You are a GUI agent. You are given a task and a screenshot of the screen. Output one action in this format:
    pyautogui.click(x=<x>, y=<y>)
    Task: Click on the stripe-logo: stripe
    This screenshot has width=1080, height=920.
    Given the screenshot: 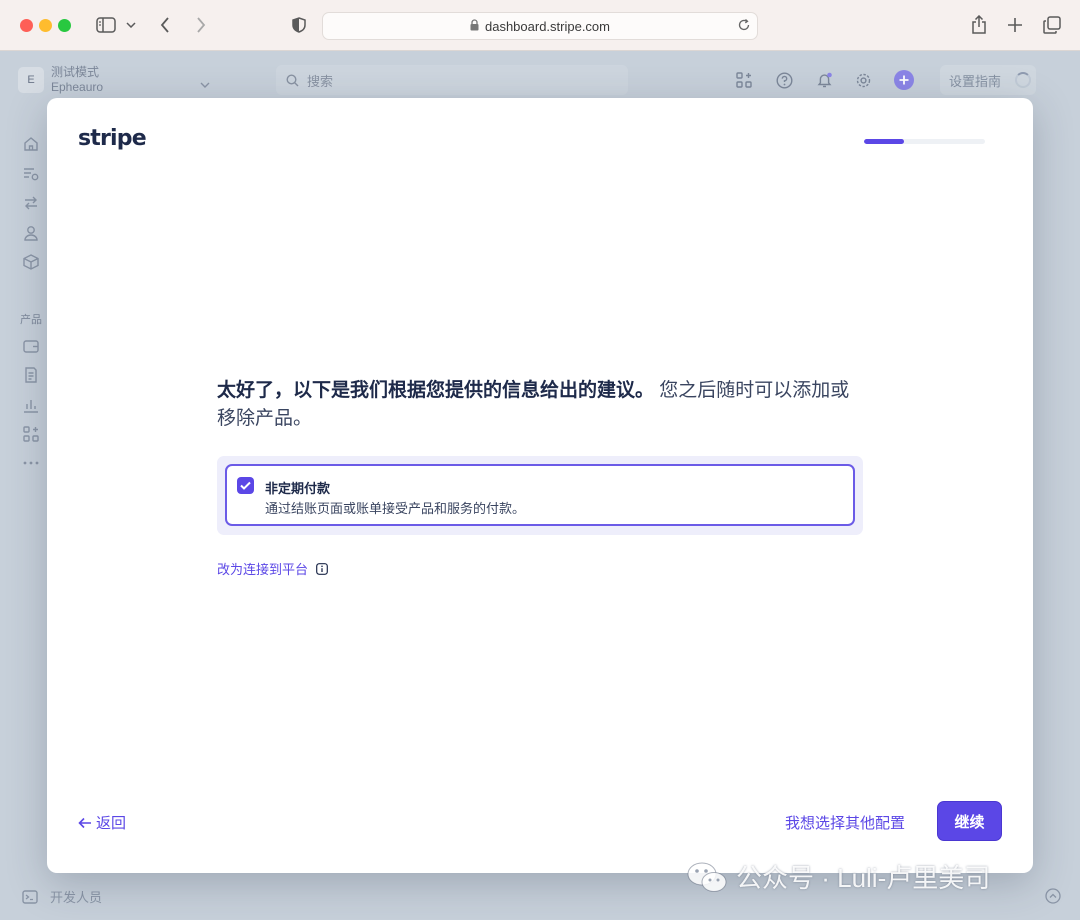 What is the action you would take?
    pyautogui.click(x=112, y=138)
    